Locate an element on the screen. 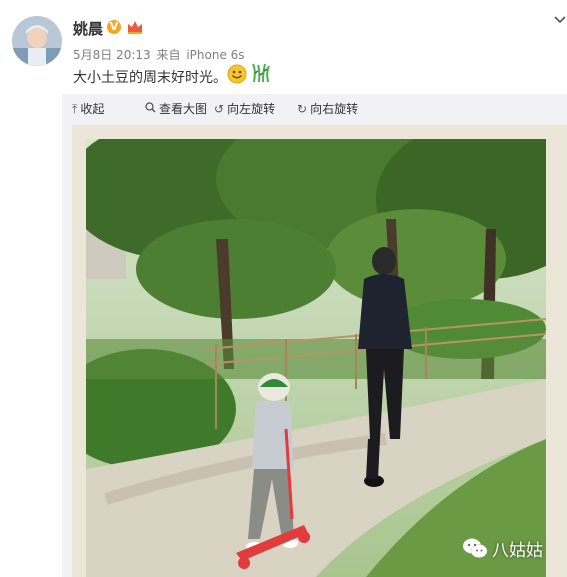  chevron-down-icon is located at coordinates (560, 20).